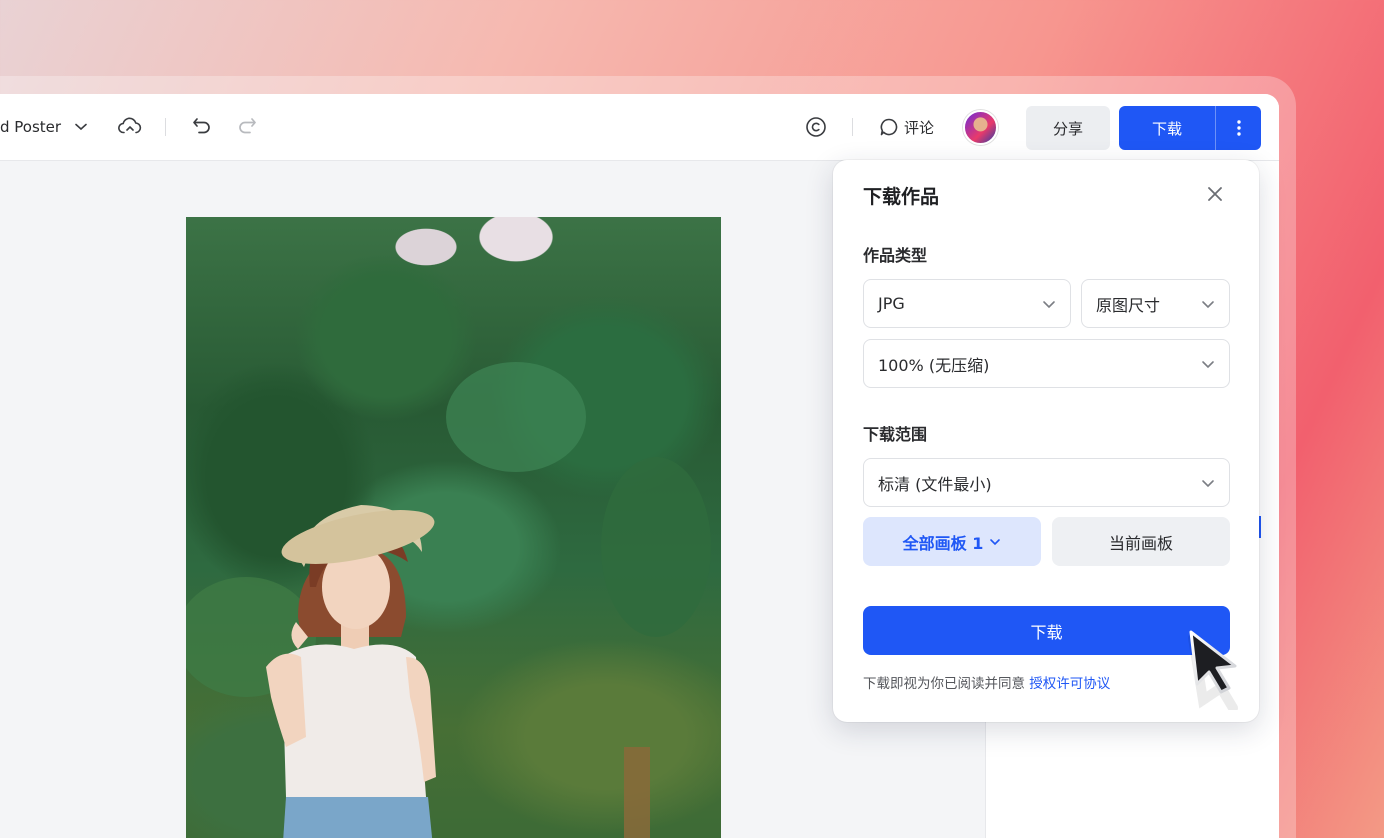 The image size is (1384, 838). Describe the element at coordinates (934, 365) in the screenshot. I see `quality-value: 100% (无压缩)` at that location.